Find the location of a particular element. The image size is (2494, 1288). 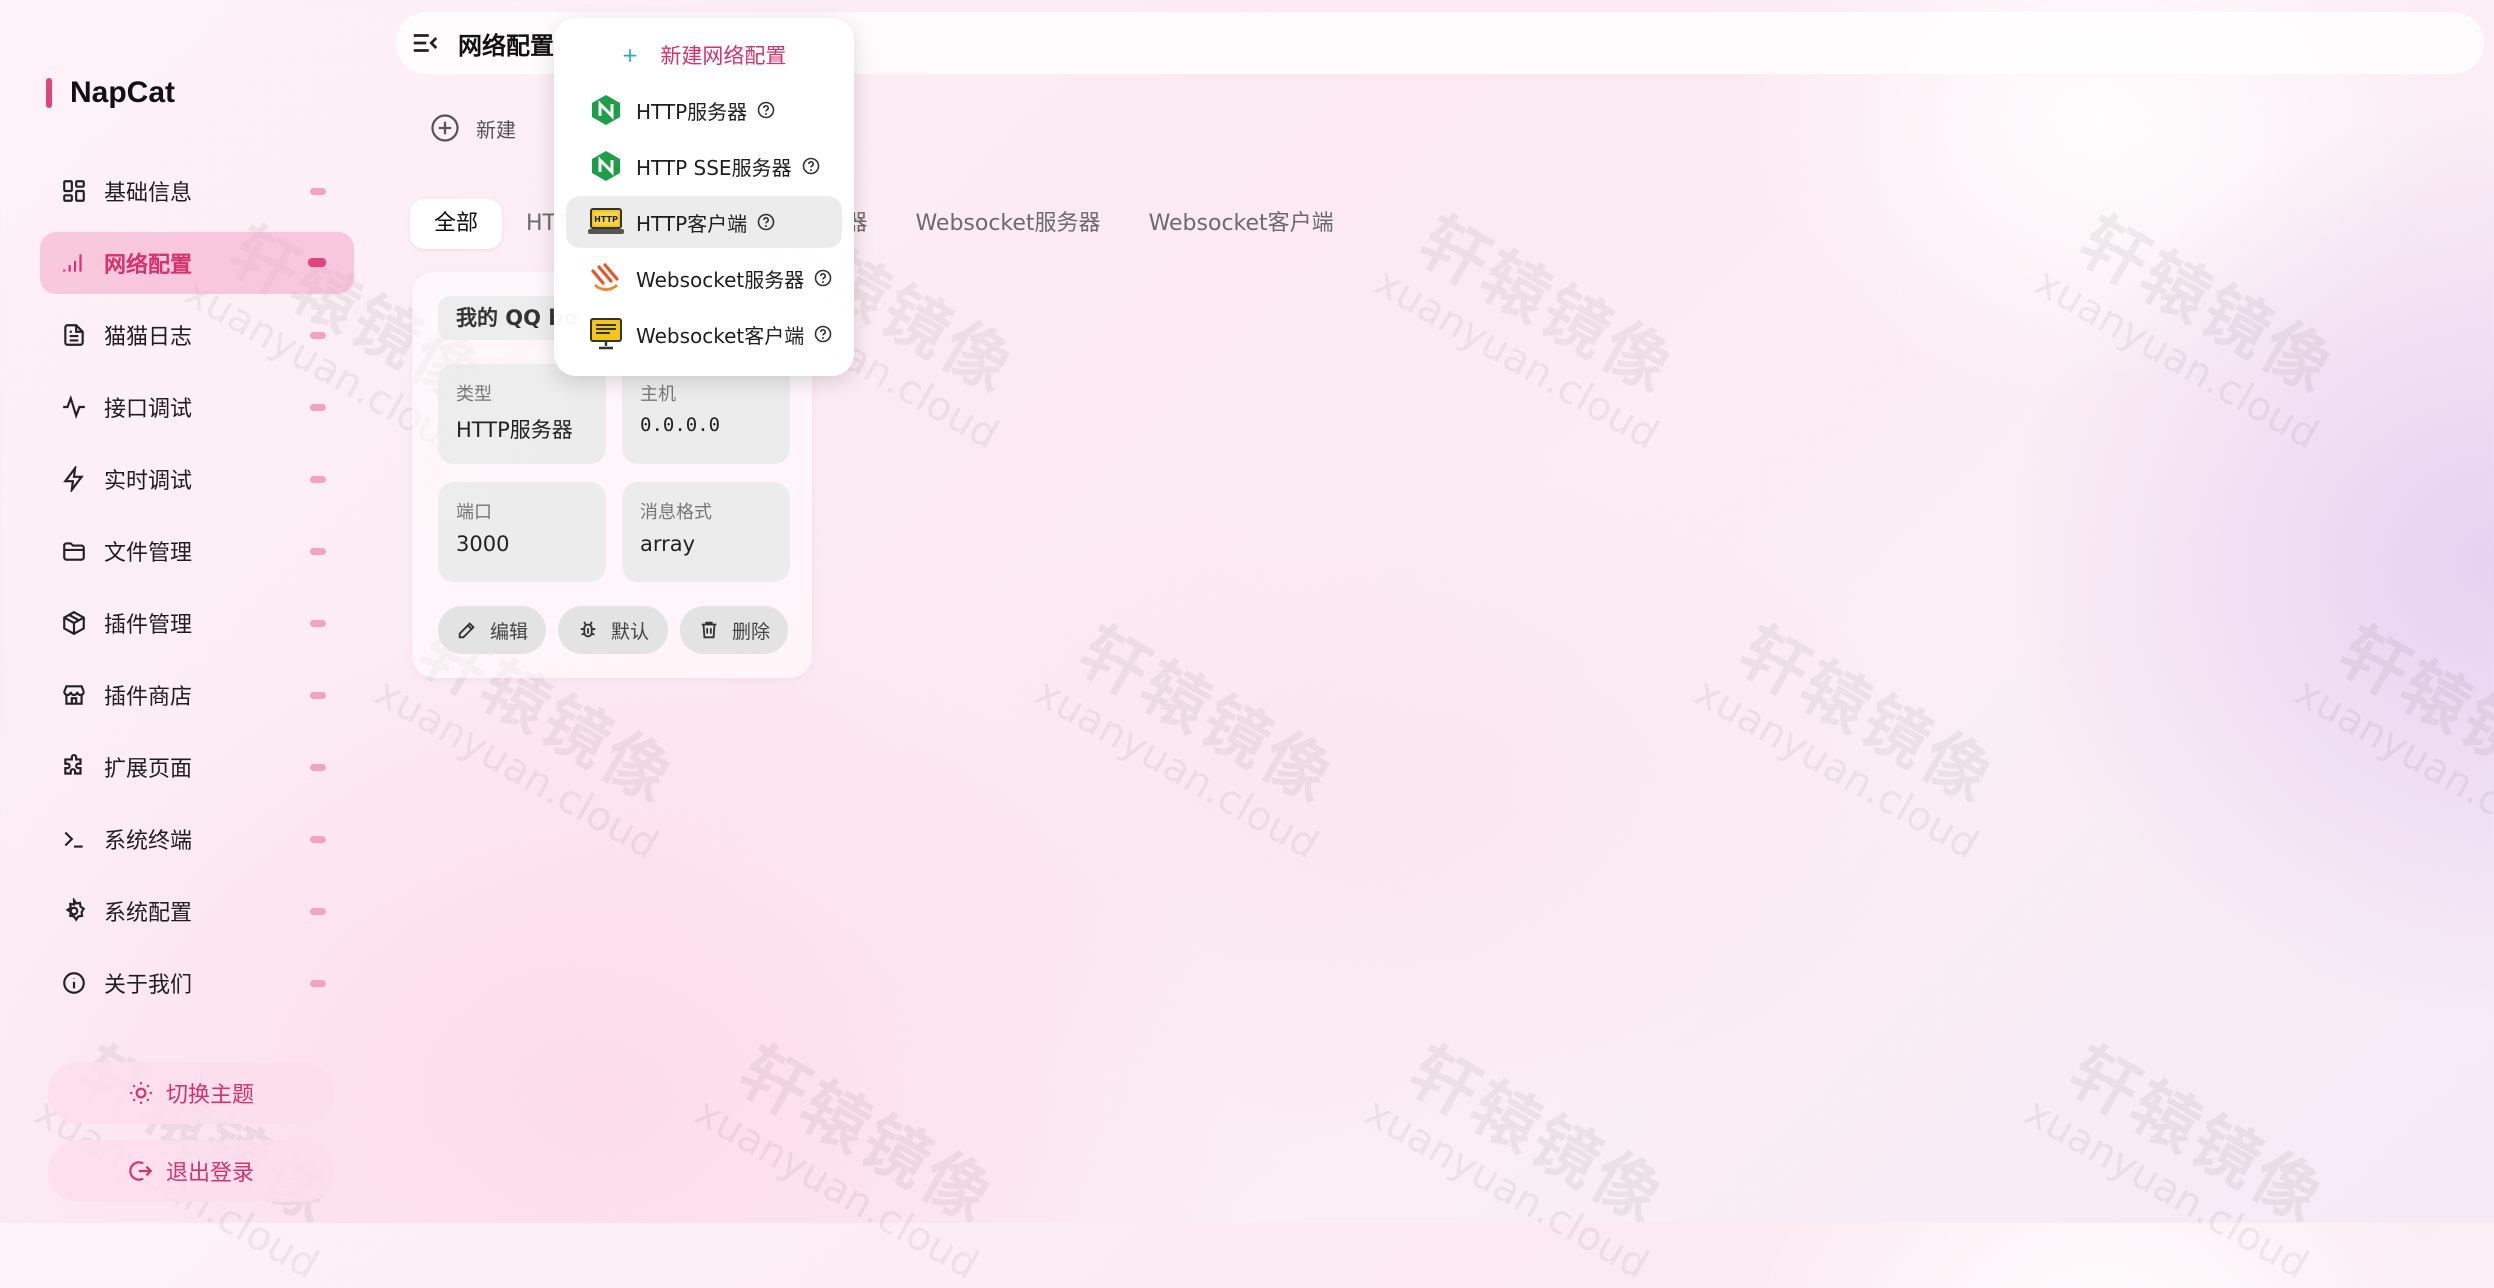

dropdown-item-websocket-server: Websocket服务器 is located at coordinates (704, 278).